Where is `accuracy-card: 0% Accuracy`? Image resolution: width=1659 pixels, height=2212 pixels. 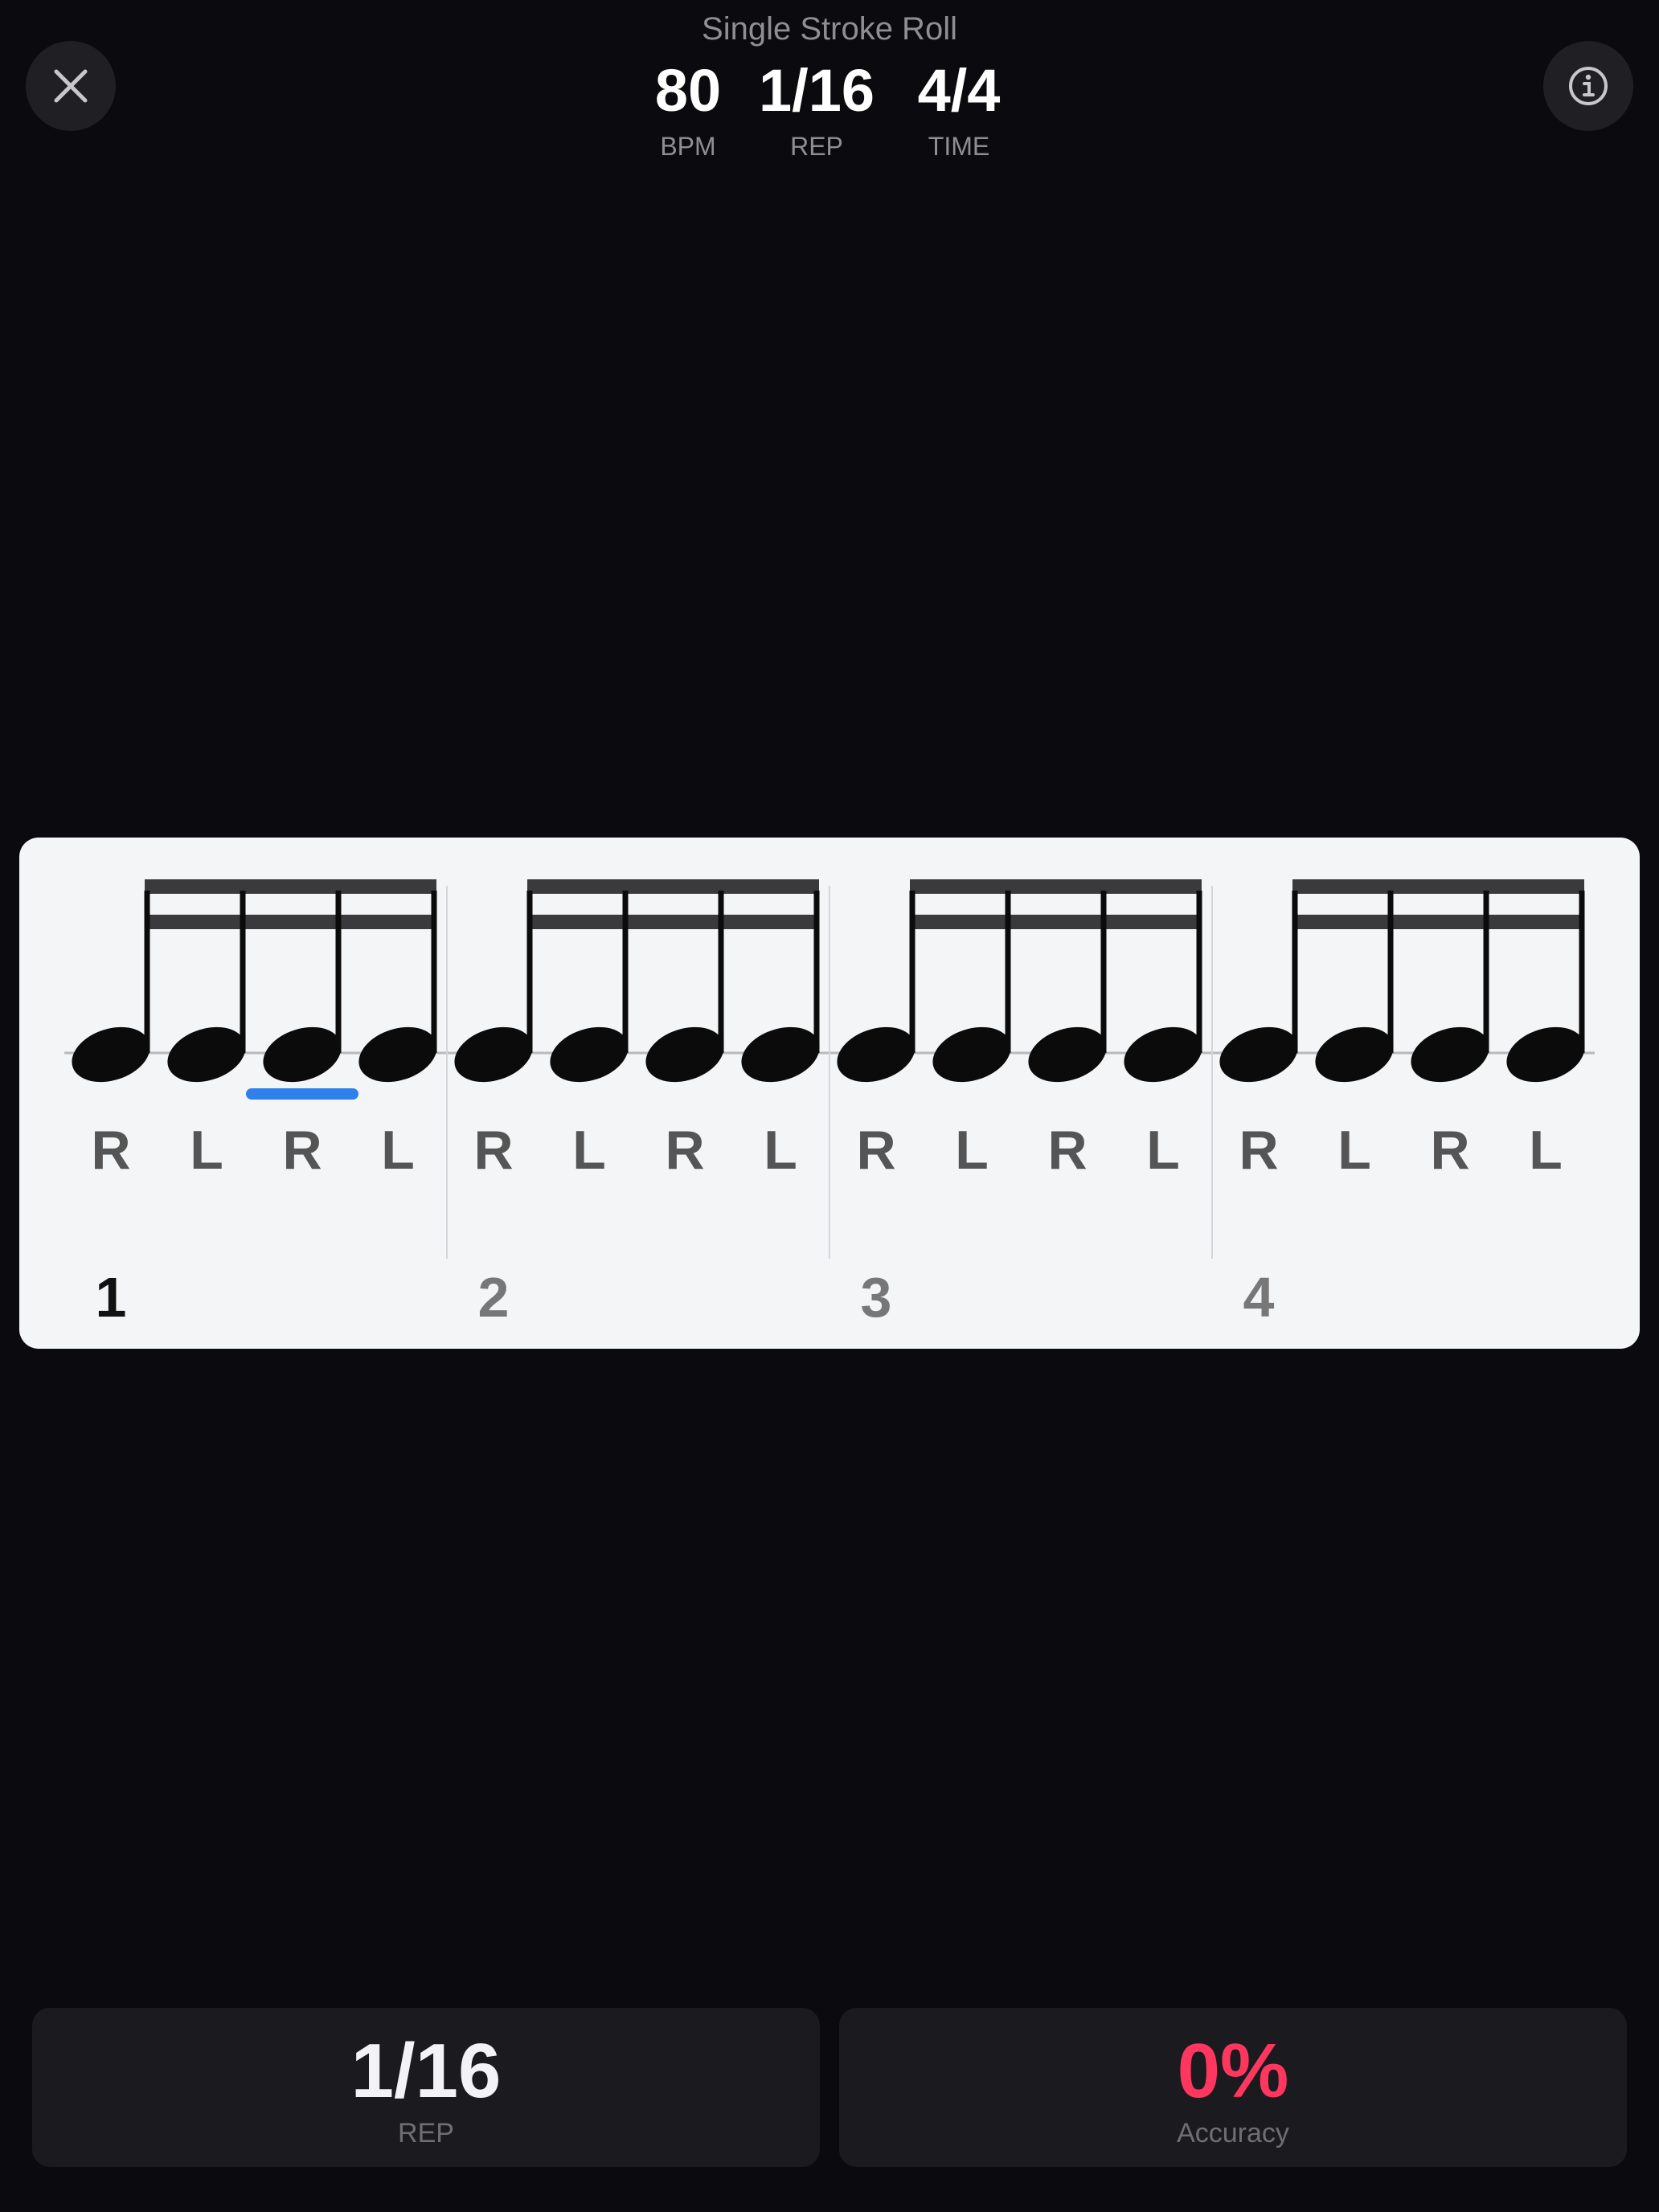
accuracy-card: 0% Accuracy is located at coordinates (1233, 2087).